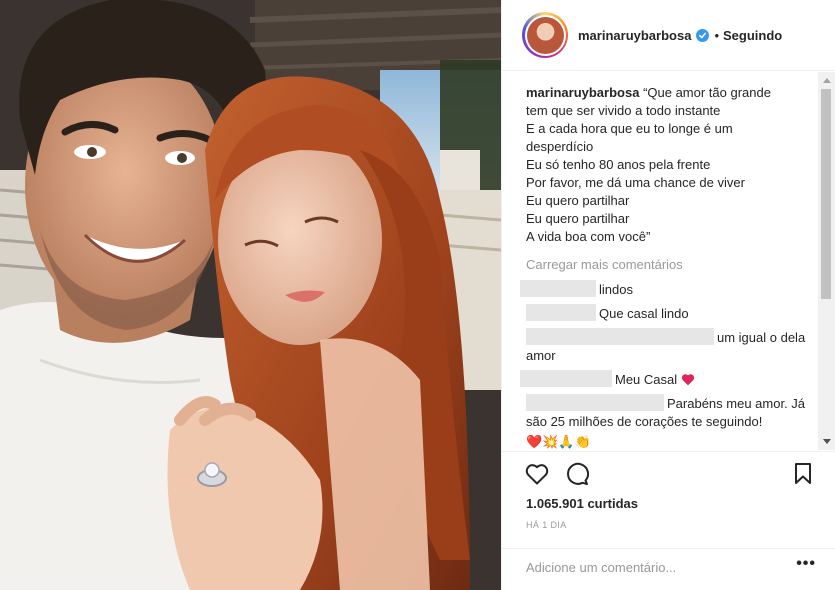 Image resolution: width=835 pixels, height=590 pixels. Describe the element at coordinates (826, 441) in the screenshot. I see `scroll-down-icon` at that location.